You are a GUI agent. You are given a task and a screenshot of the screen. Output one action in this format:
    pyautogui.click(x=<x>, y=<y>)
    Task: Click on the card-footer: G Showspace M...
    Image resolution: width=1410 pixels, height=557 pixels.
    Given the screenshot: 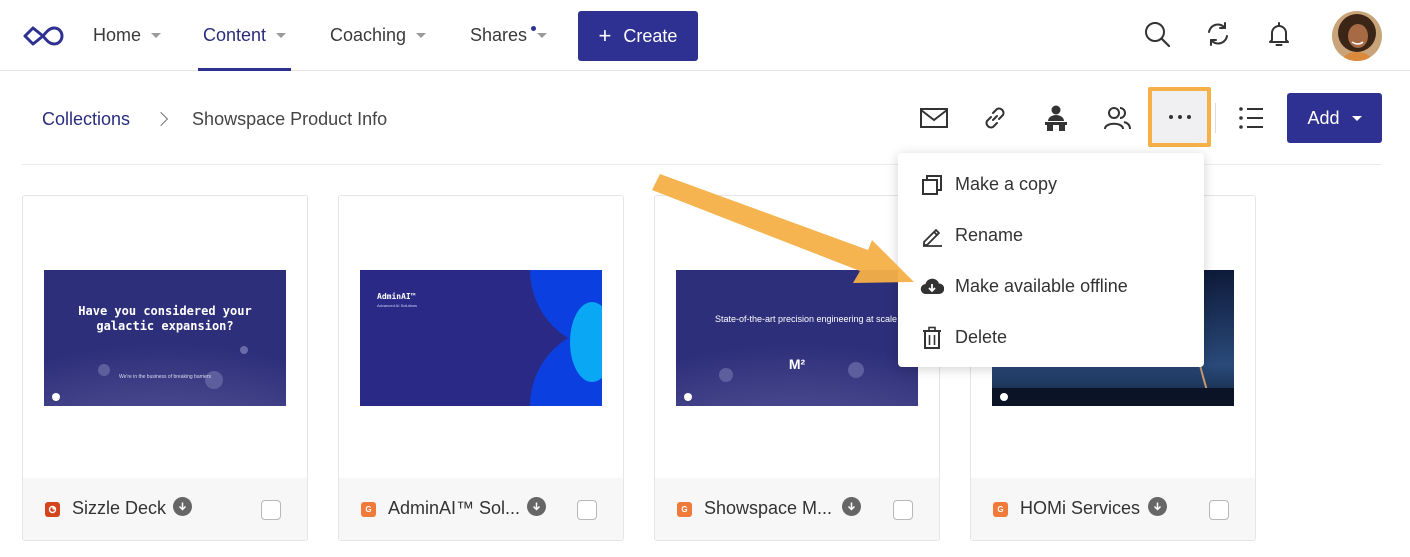 What is the action you would take?
    pyautogui.click(x=797, y=509)
    